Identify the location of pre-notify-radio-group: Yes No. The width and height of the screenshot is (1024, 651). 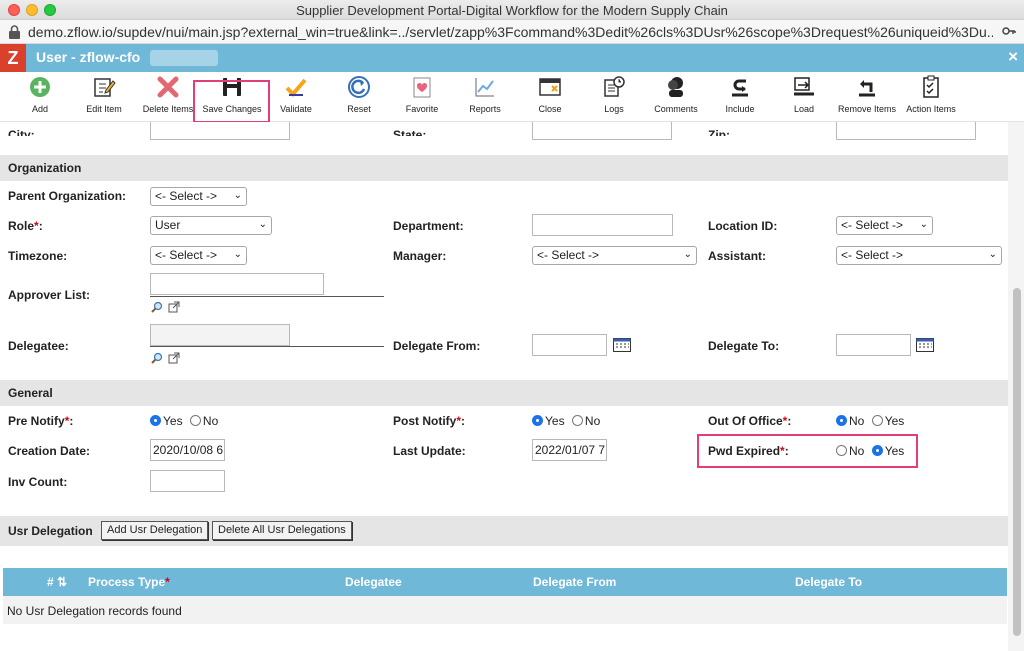
(186, 421).